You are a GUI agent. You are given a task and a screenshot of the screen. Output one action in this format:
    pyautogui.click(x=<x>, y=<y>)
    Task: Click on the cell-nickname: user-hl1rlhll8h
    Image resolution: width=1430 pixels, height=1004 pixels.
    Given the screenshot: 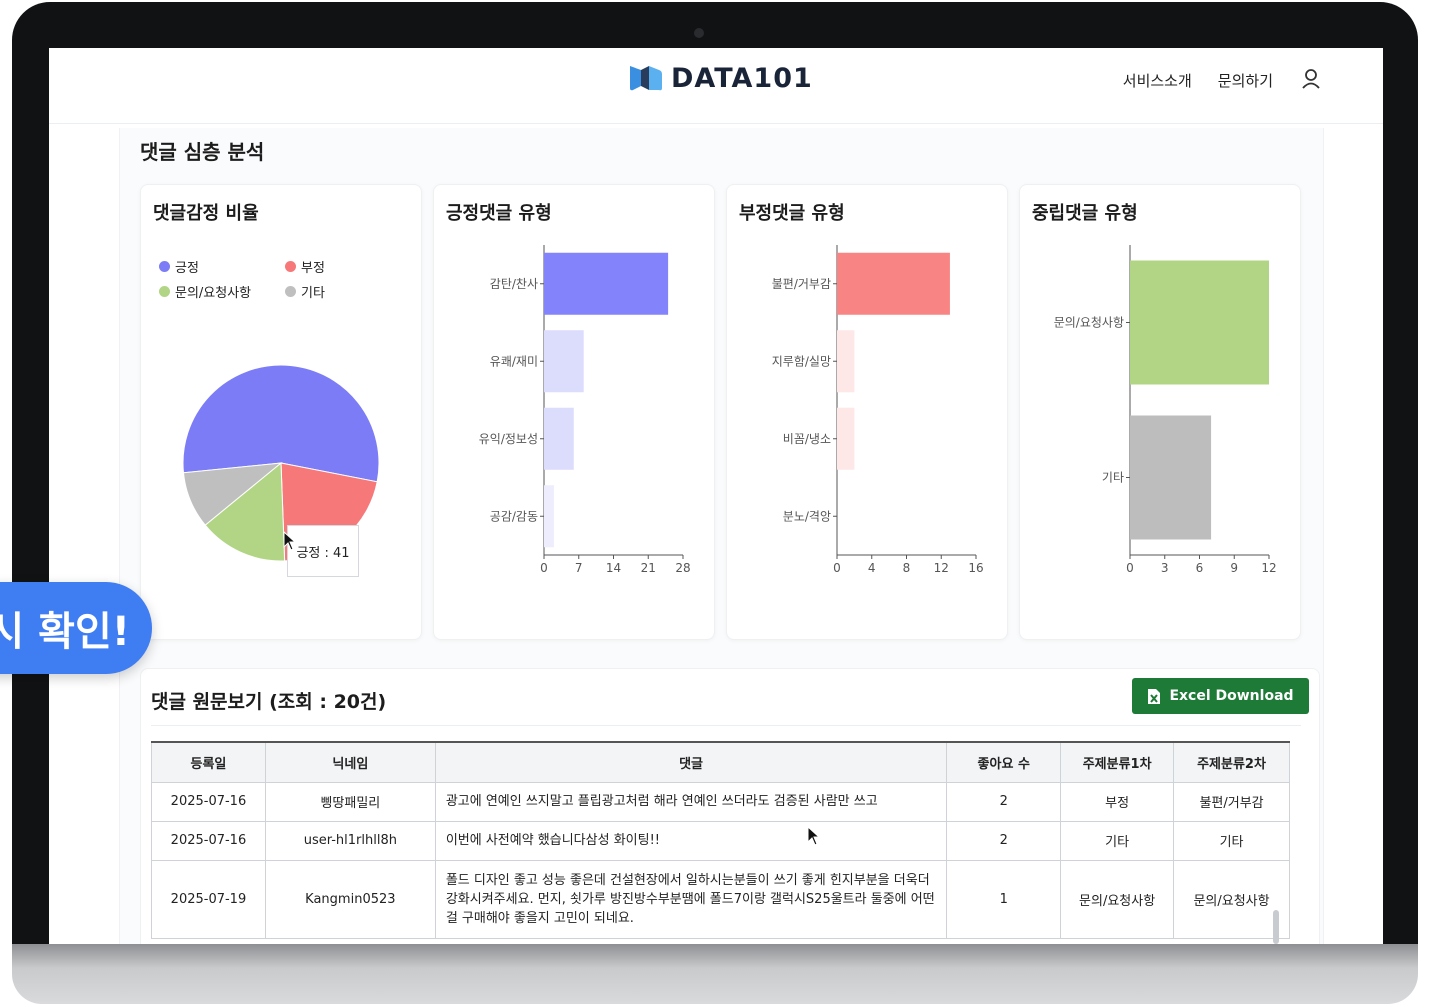 What is the action you would take?
    pyautogui.click(x=350, y=840)
    